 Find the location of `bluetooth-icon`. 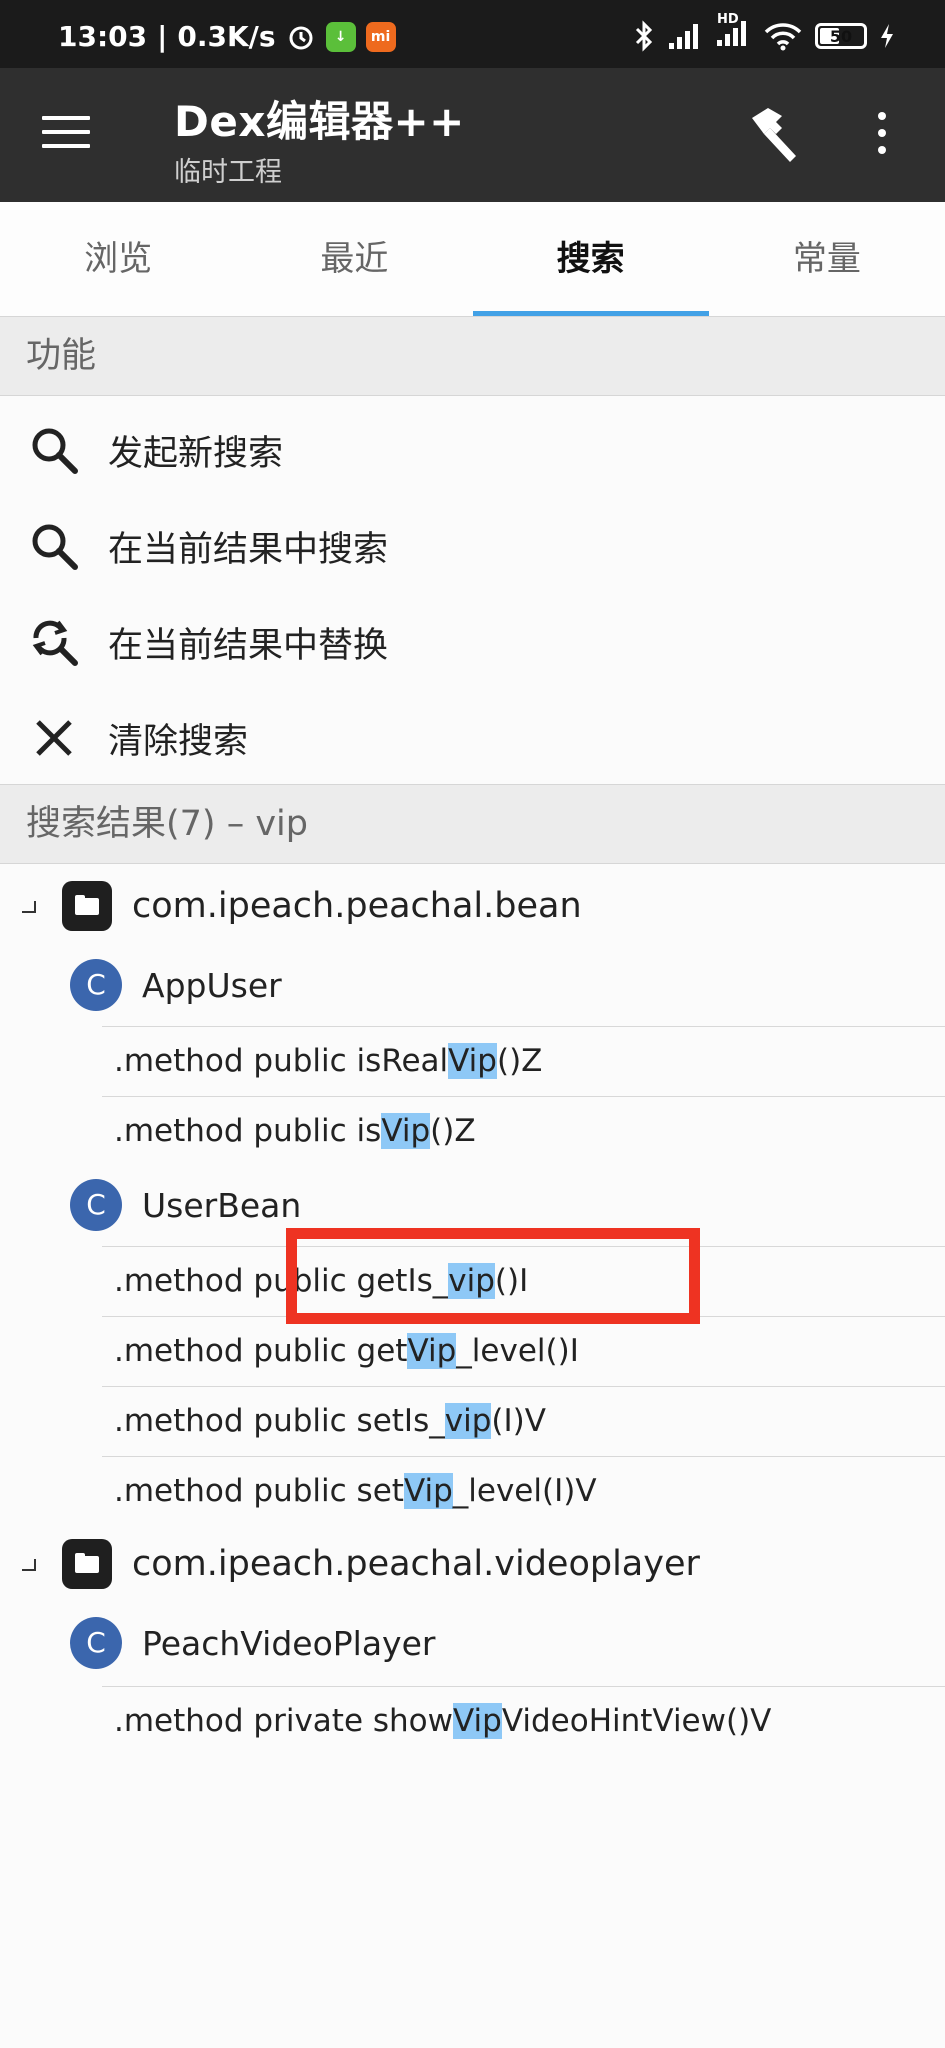

bluetooth-icon is located at coordinates (644, 35).